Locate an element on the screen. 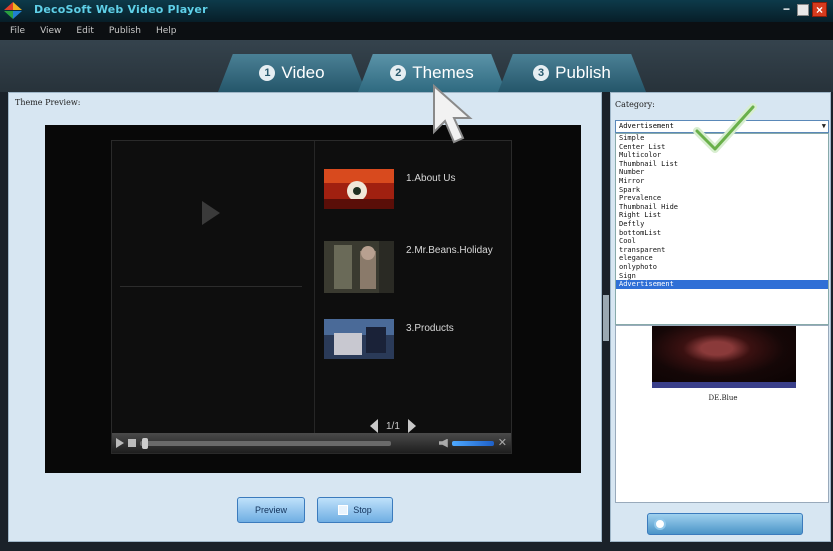 This screenshot has width=833, height=551. theme-thumbnail is located at coordinates (724, 354).